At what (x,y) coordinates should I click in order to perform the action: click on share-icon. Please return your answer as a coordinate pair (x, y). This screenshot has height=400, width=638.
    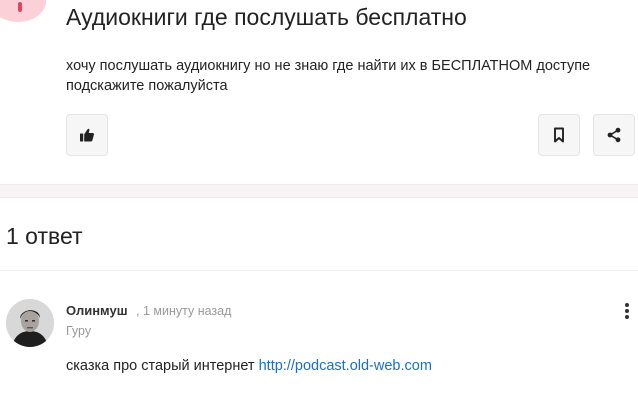
    Looking at the image, I should click on (614, 135).